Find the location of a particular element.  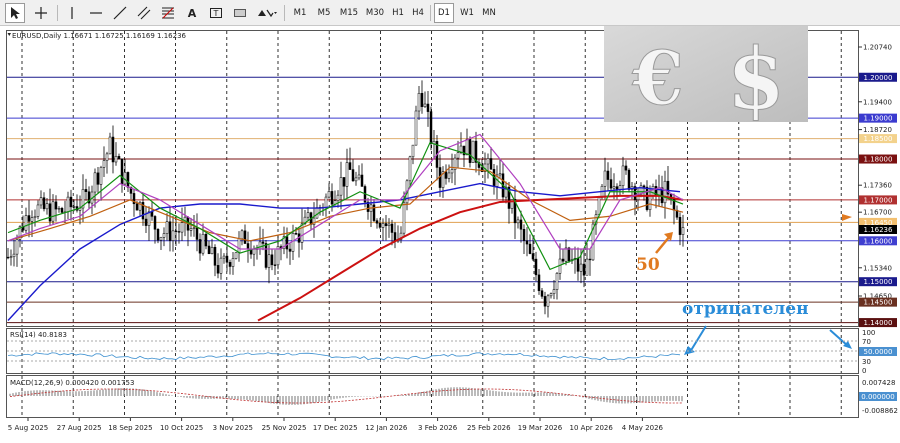

timeframe-d1: D1 is located at coordinates (444, 13).